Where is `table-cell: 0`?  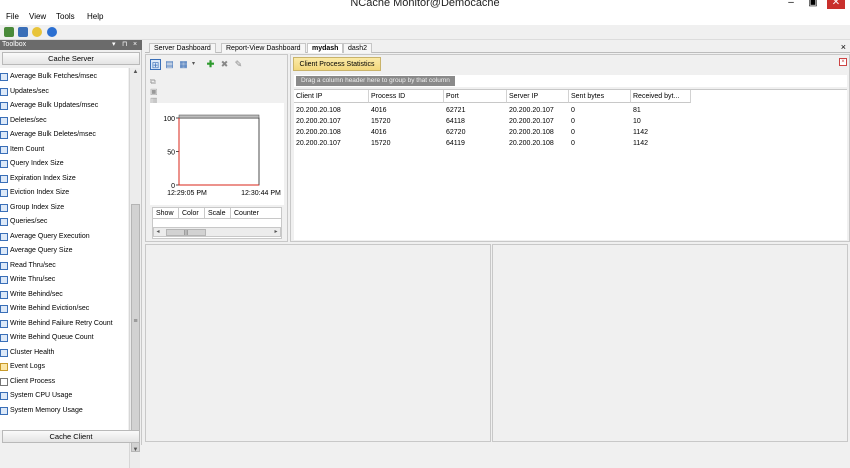 table-cell: 0 is located at coordinates (573, 143).